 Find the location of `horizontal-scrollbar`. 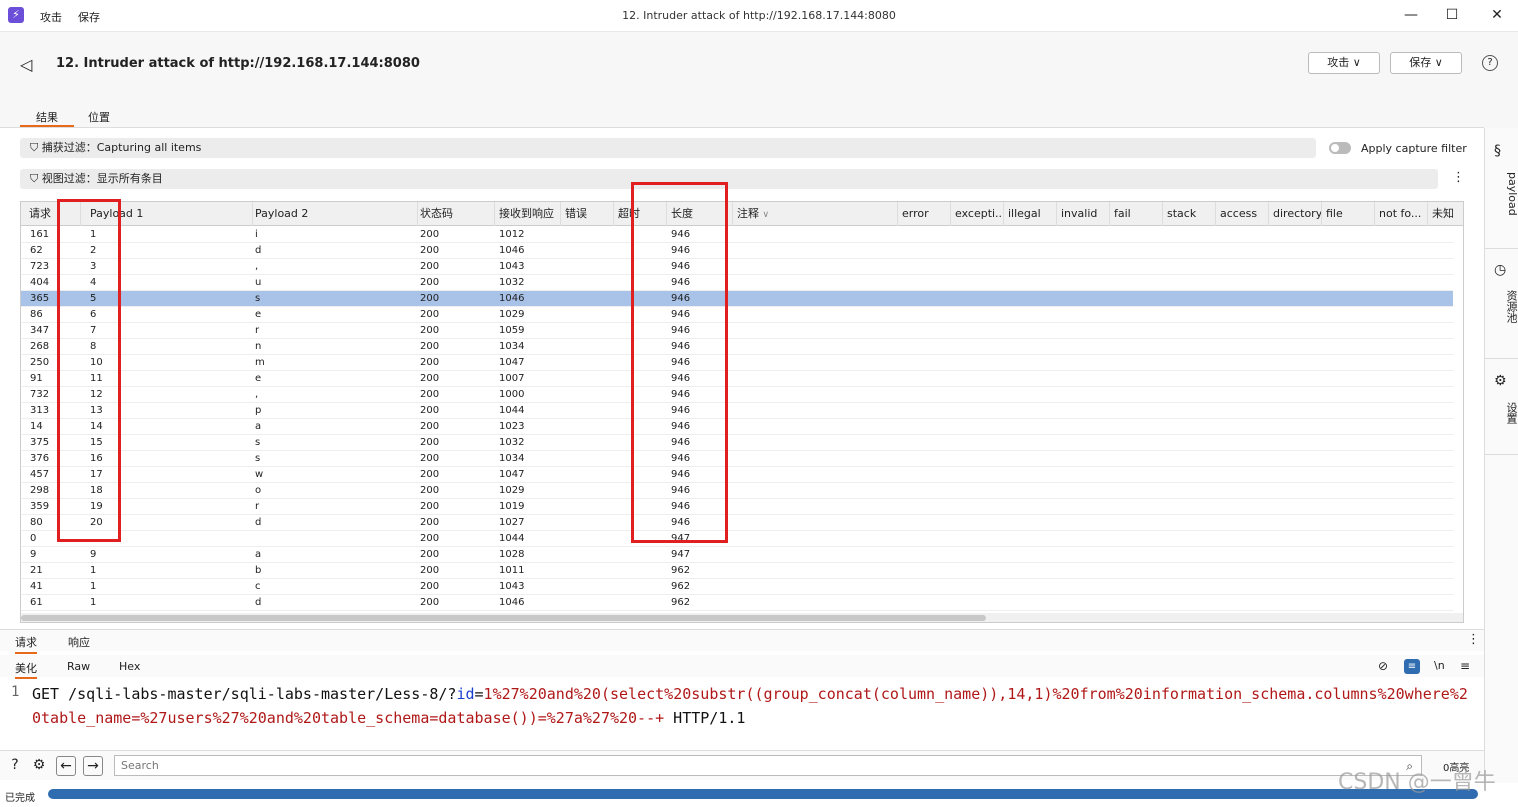

horizontal-scrollbar is located at coordinates (742, 617).